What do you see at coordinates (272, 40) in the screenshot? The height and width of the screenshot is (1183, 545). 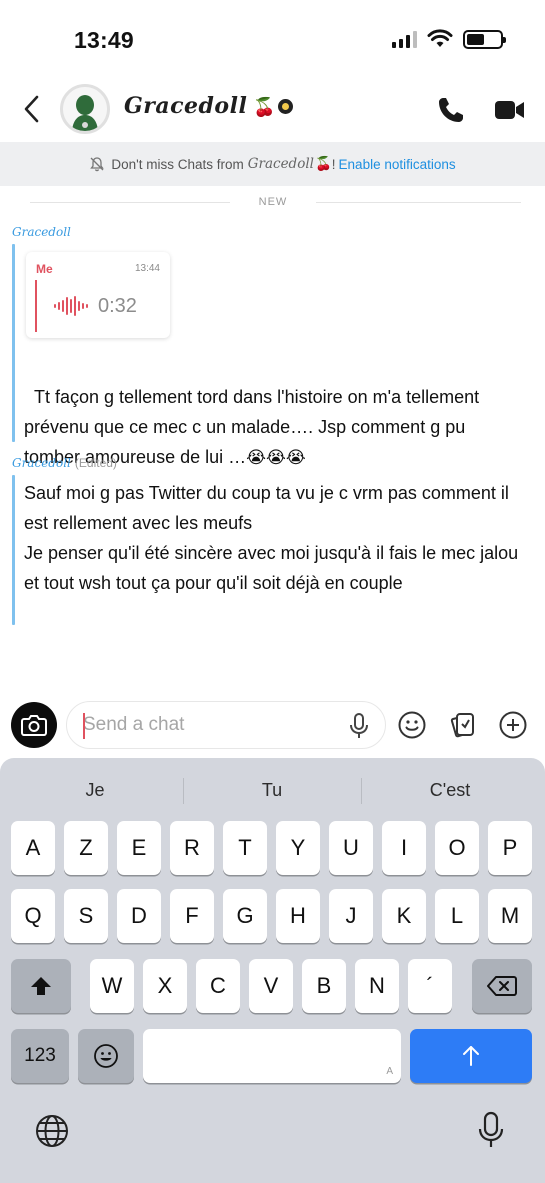 I see `status-bar: 13:49` at bounding box center [272, 40].